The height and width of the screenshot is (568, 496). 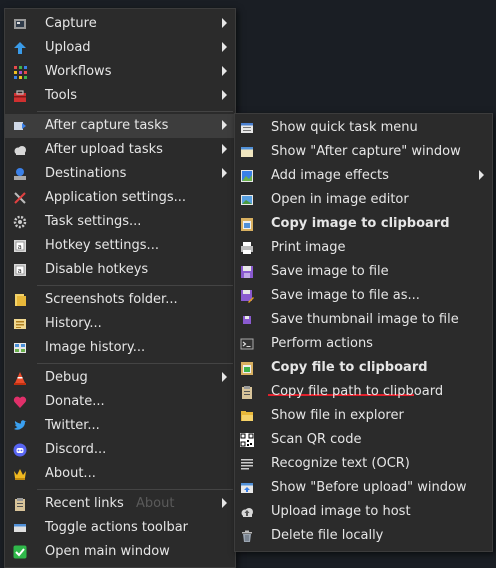 I want to click on sub-item-save-thumbnail-image-to-file: Save thumbnail image to file, so click(x=363, y=320).